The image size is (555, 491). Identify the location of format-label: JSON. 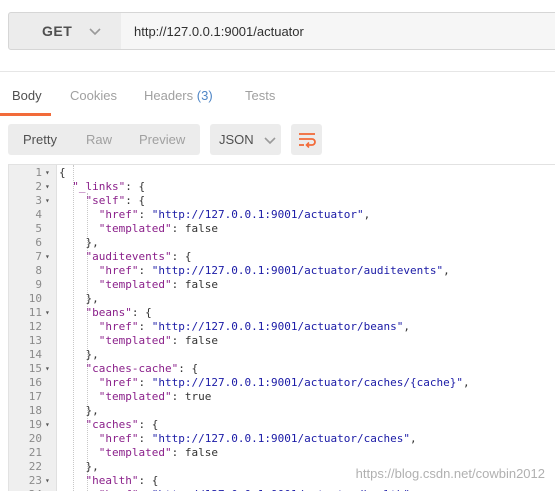
(236, 139).